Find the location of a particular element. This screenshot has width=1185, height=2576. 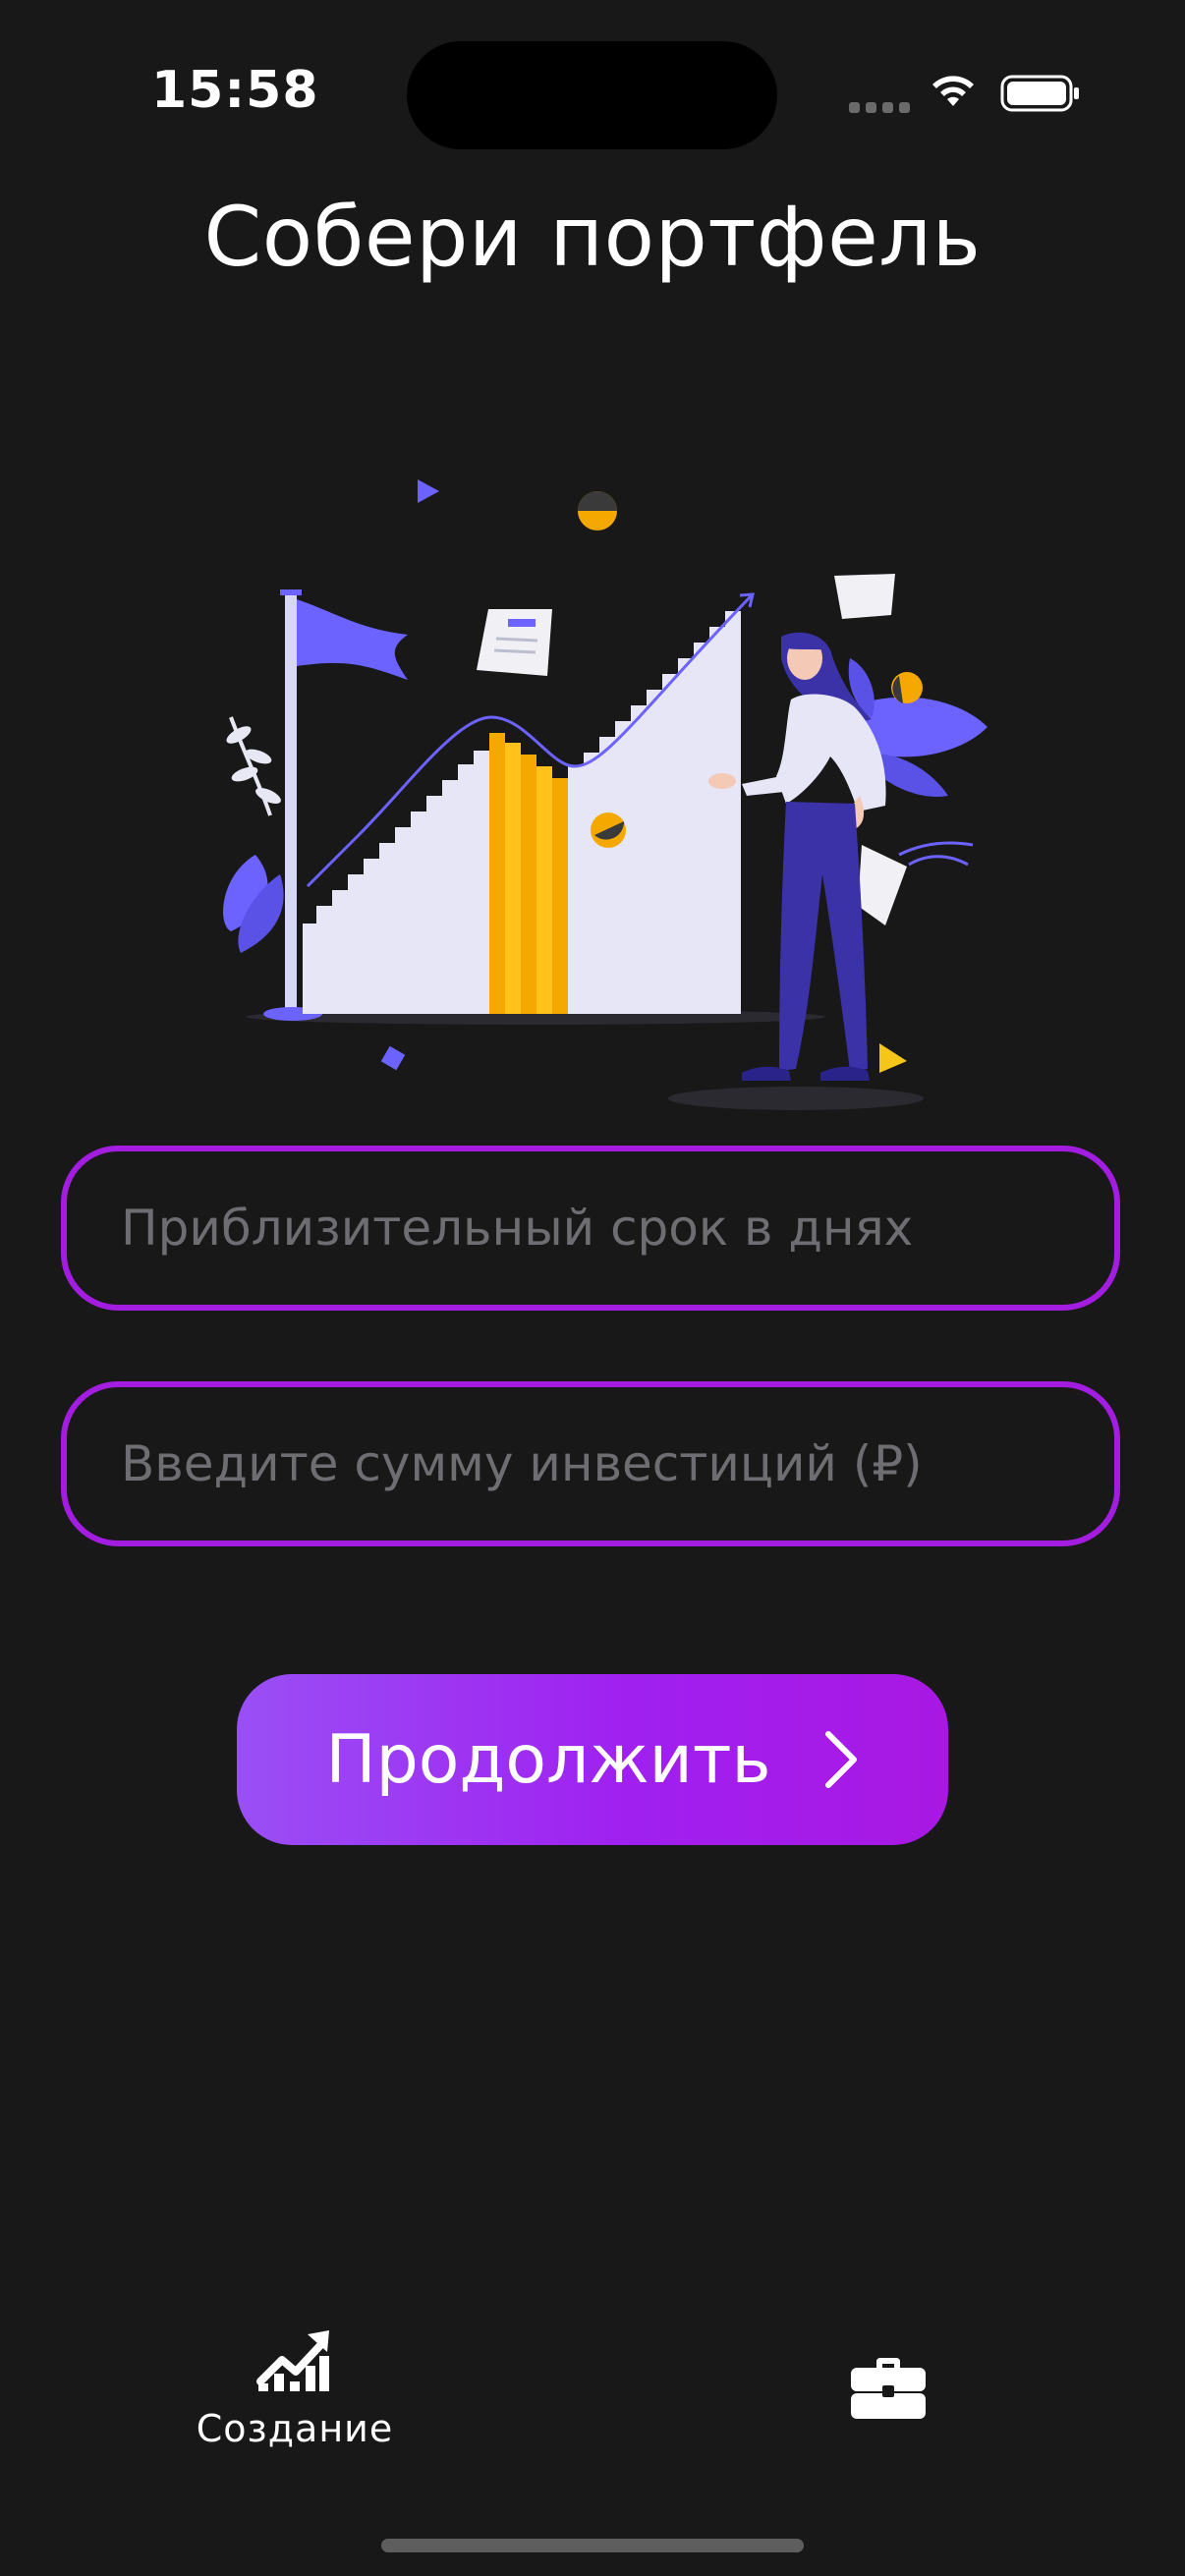

continue-button-label: Продолжить is located at coordinates (548, 1759).